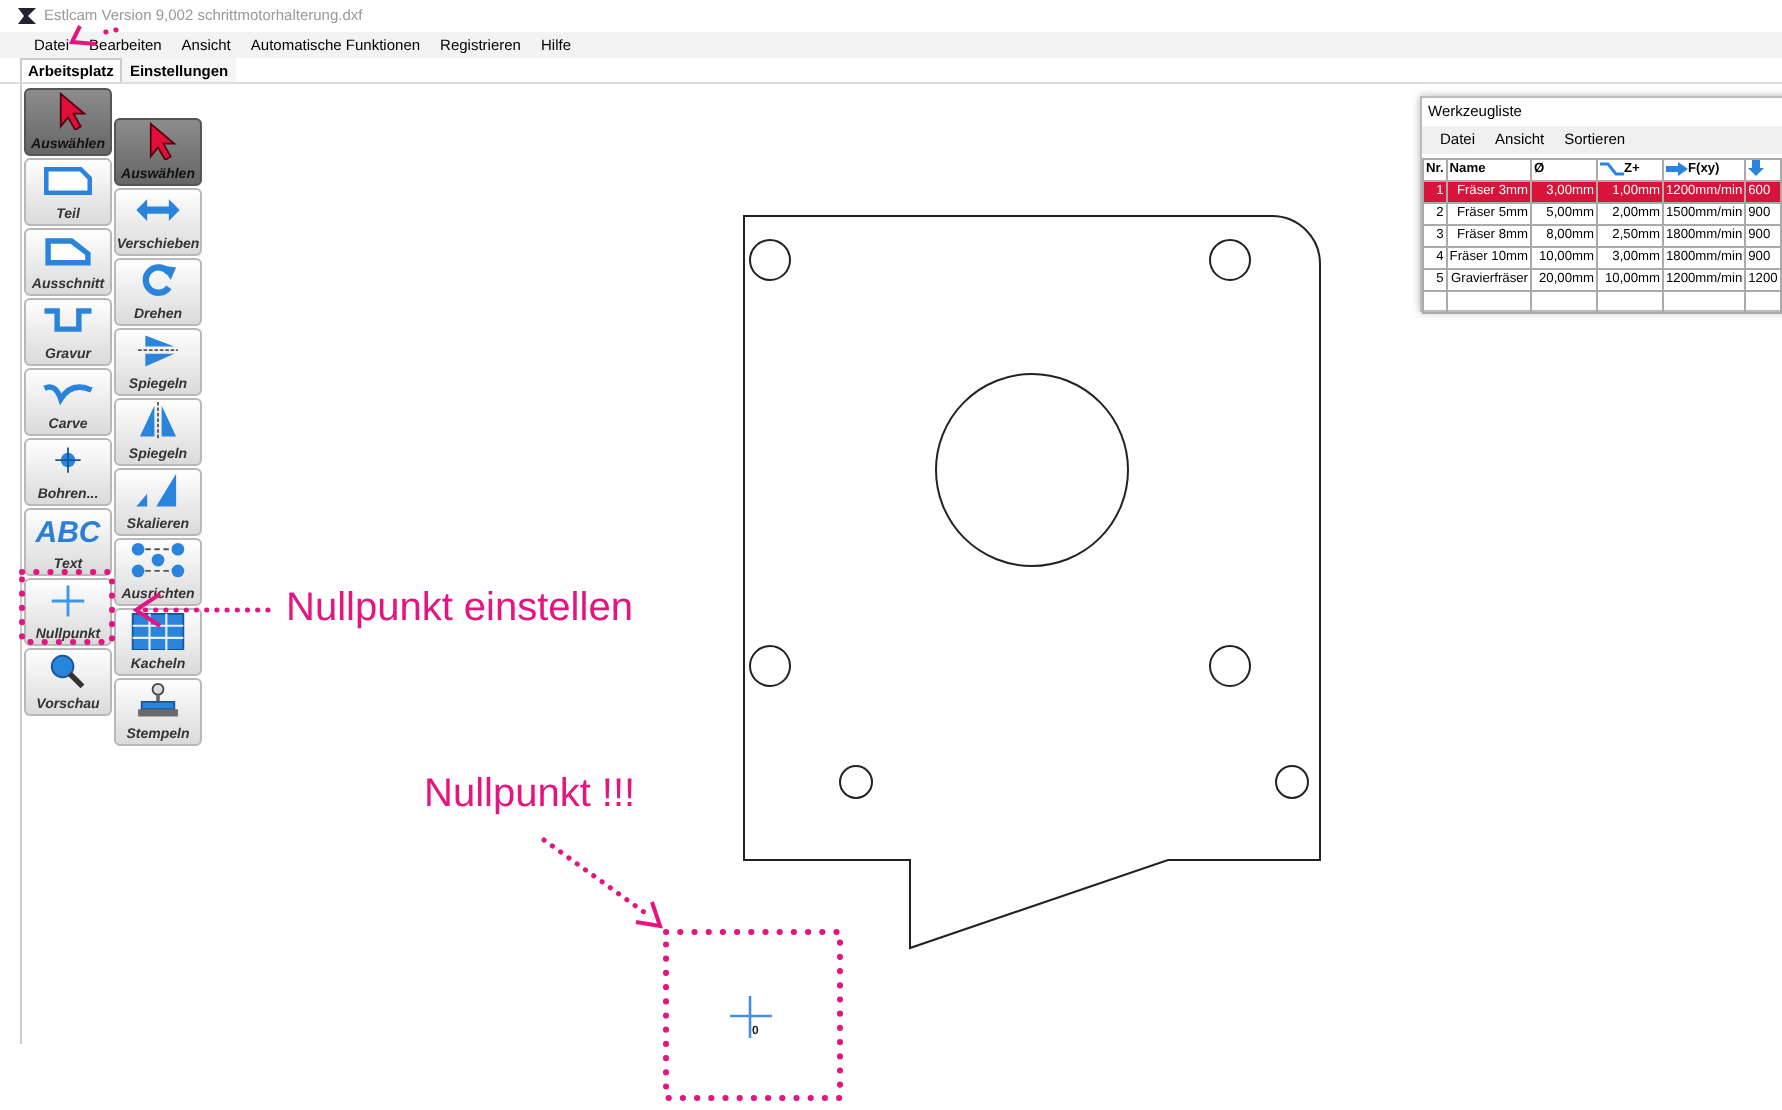  Describe the element at coordinates (1677, 170) in the screenshot. I see `arrow-right-icon` at that location.